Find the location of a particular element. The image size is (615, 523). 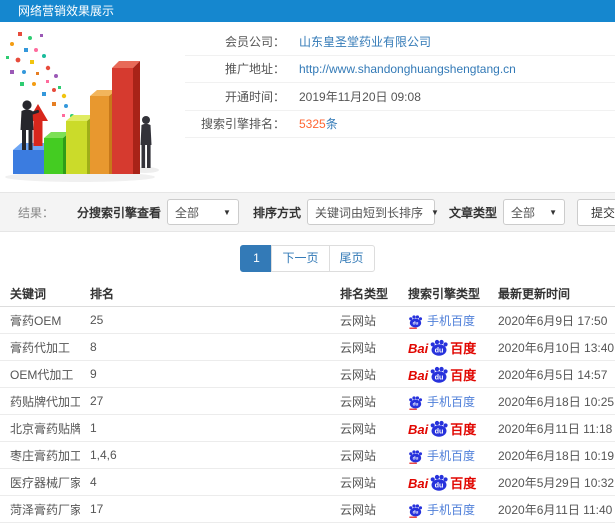

page-current: 1 is located at coordinates (256, 258).